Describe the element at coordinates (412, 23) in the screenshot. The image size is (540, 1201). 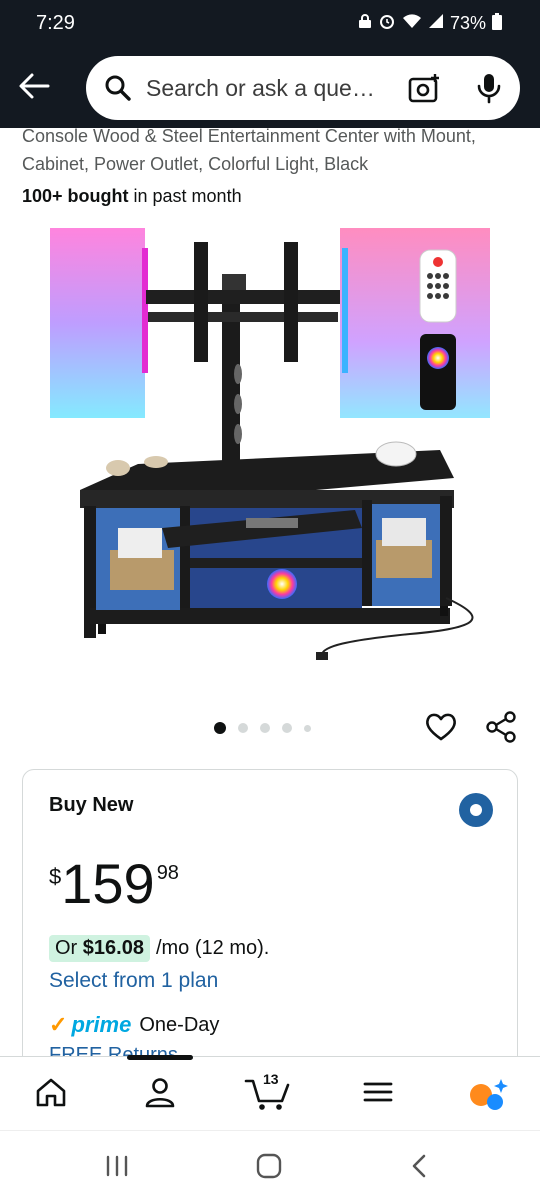
I see `wifi-icon` at that location.